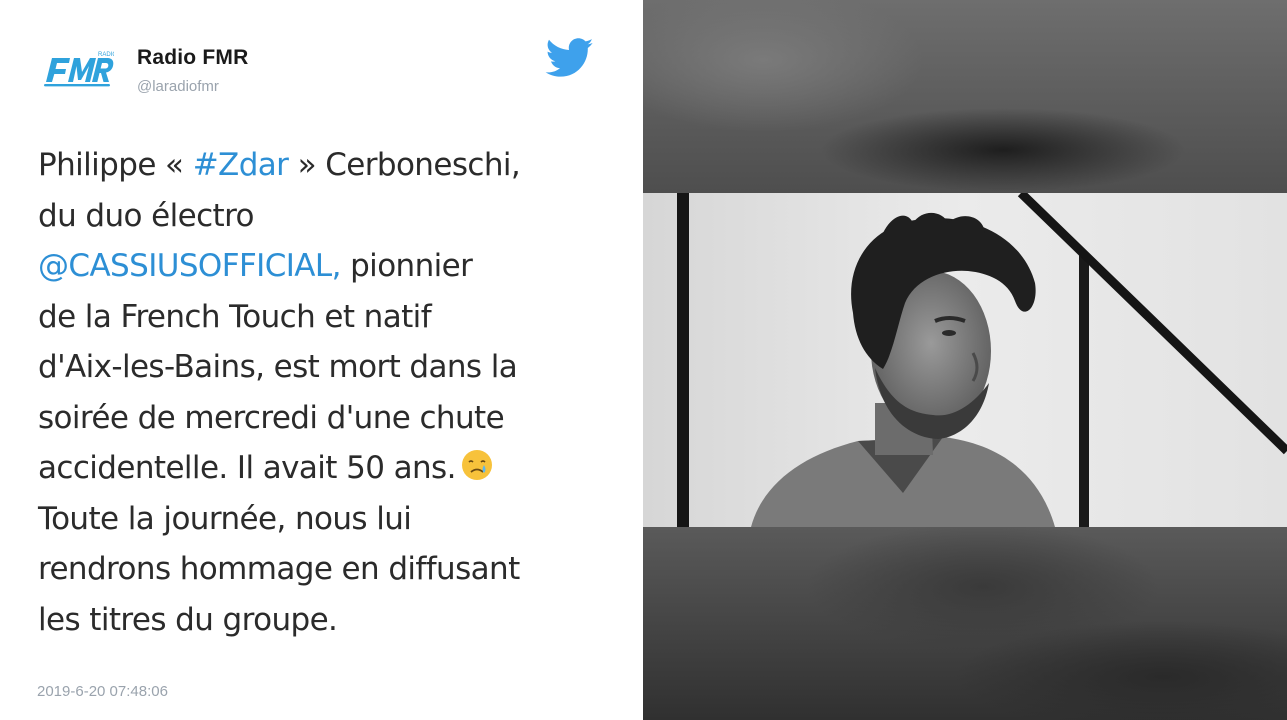 This screenshot has height=720, width=1287. What do you see at coordinates (192, 58) in the screenshot?
I see `account-name: Radio FMR` at bounding box center [192, 58].